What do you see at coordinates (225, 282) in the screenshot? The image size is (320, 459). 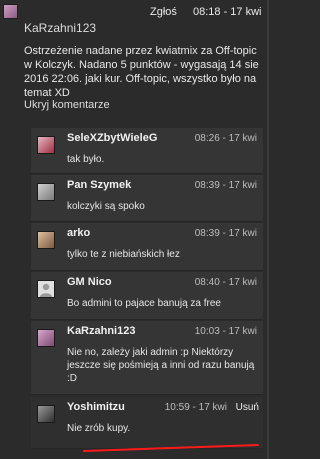 I see `comment-timestamp: 08:40 - 17 kwi` at bounding box center [225, 282].